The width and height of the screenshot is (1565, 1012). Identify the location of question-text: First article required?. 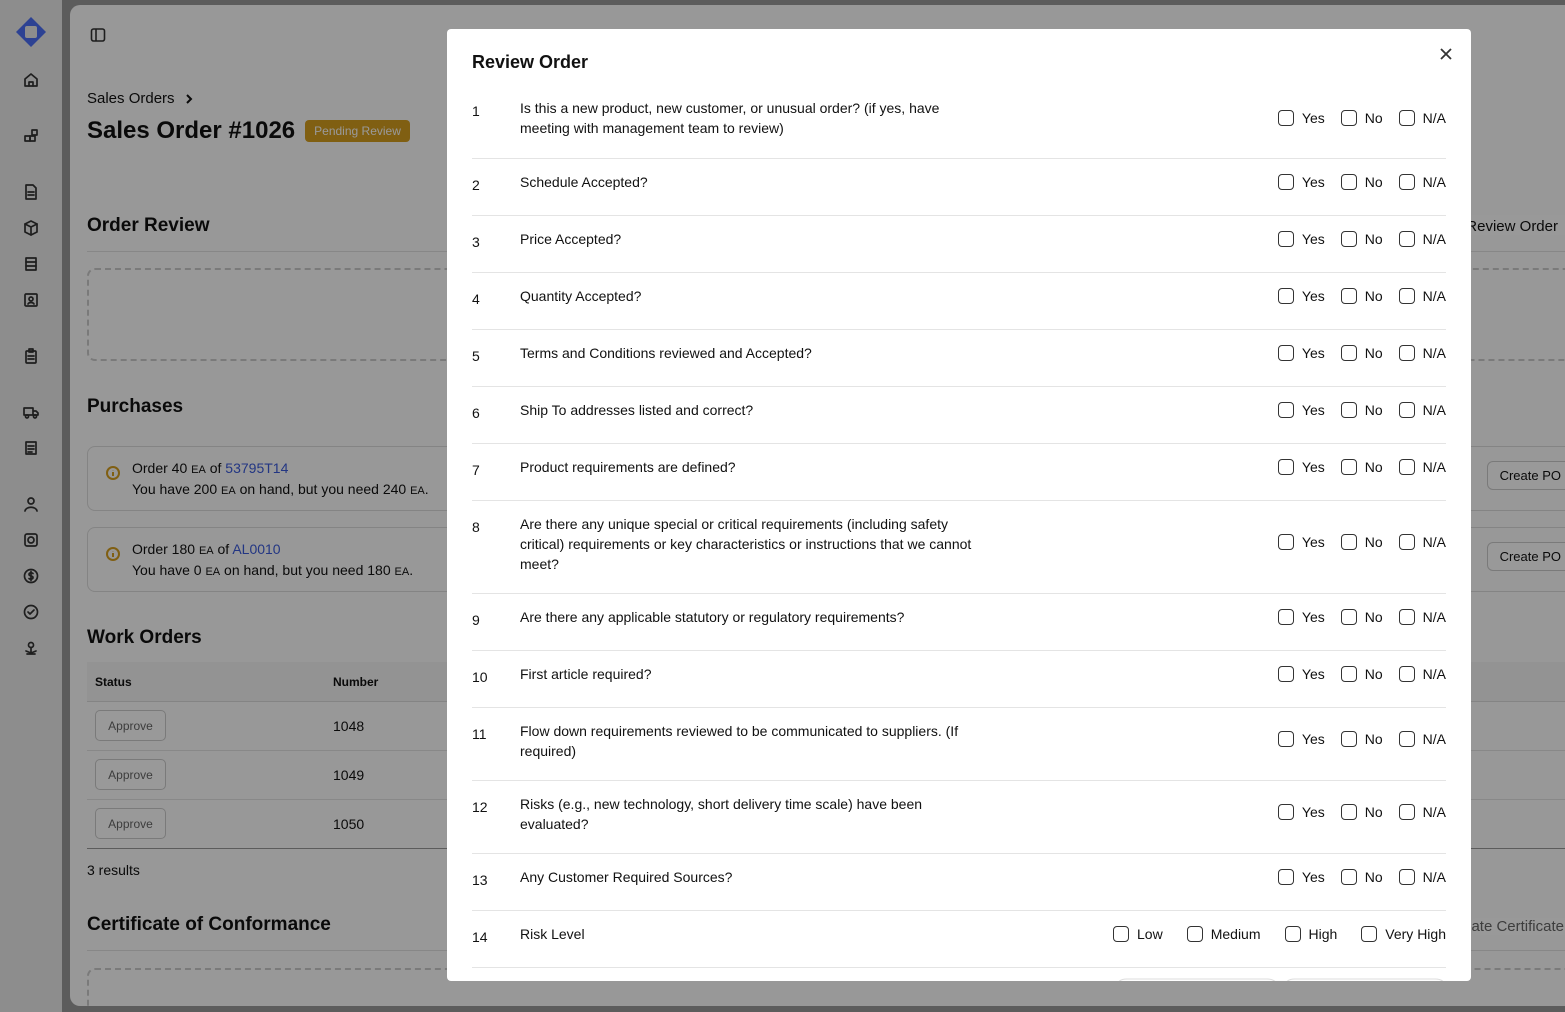
(586, 674).